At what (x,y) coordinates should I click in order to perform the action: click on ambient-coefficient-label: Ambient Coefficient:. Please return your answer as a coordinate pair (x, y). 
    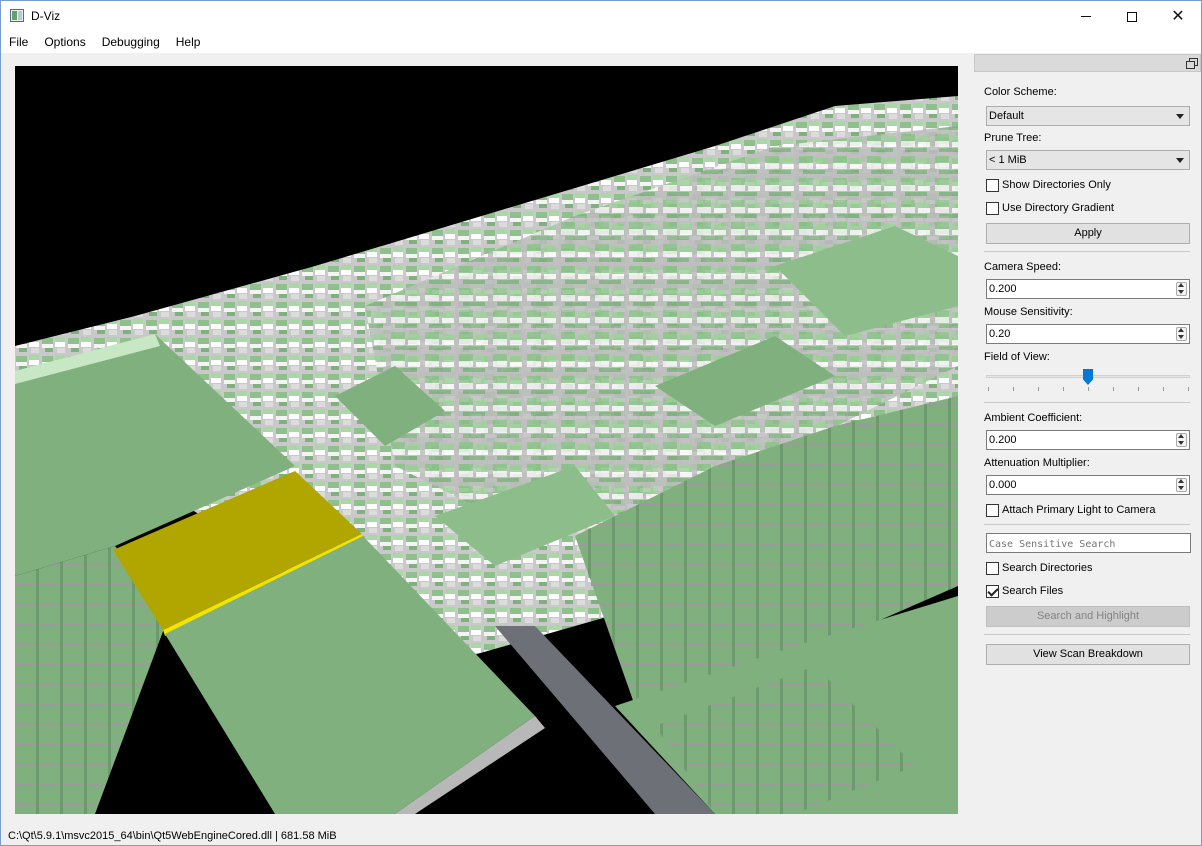
    Looking at the image, I should click on (1033, 418).